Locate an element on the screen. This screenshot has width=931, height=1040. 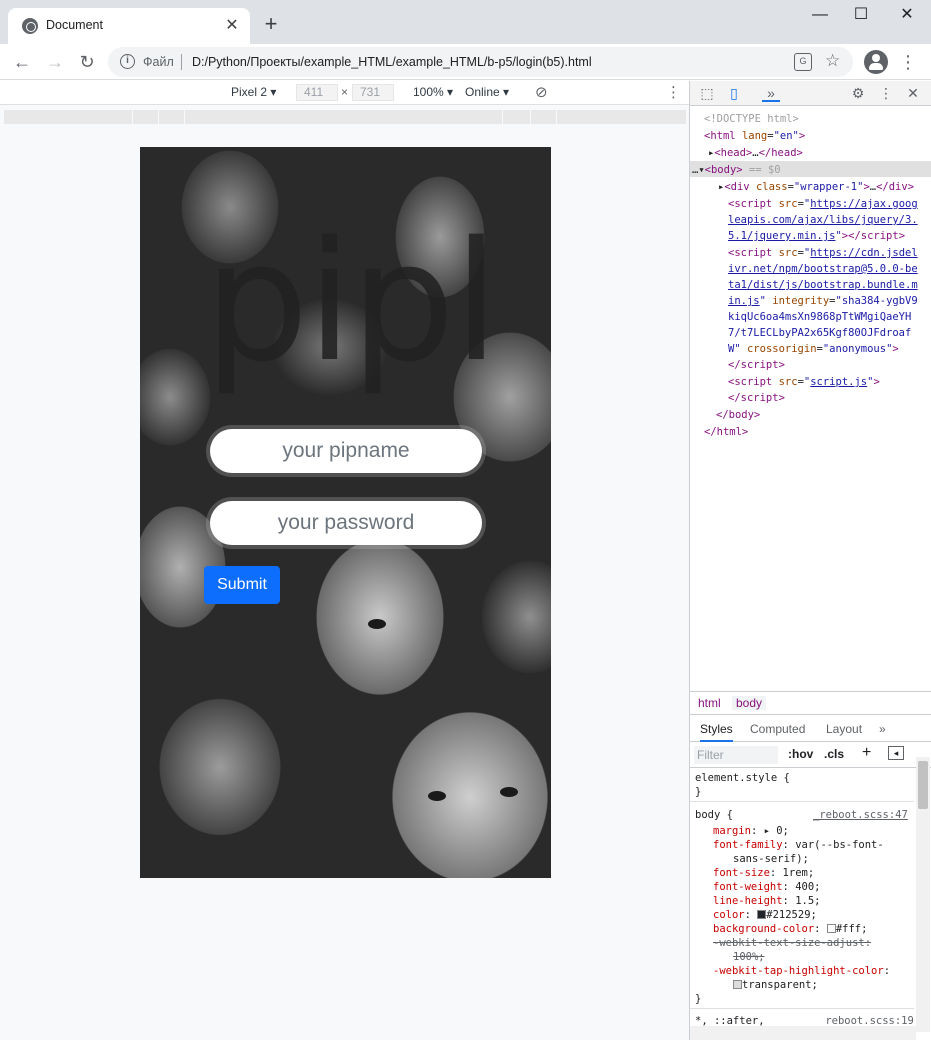
styles-hscrollbar is located at coordinates (803, 1033).